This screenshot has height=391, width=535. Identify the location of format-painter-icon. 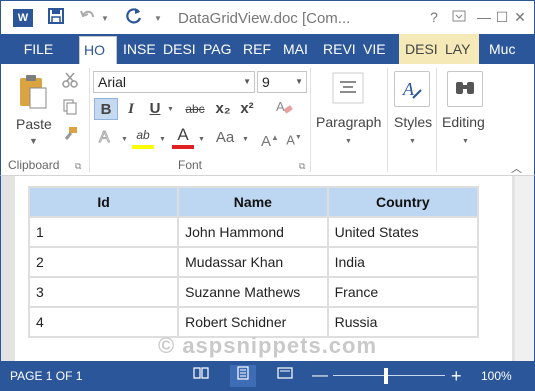
(70, 135).